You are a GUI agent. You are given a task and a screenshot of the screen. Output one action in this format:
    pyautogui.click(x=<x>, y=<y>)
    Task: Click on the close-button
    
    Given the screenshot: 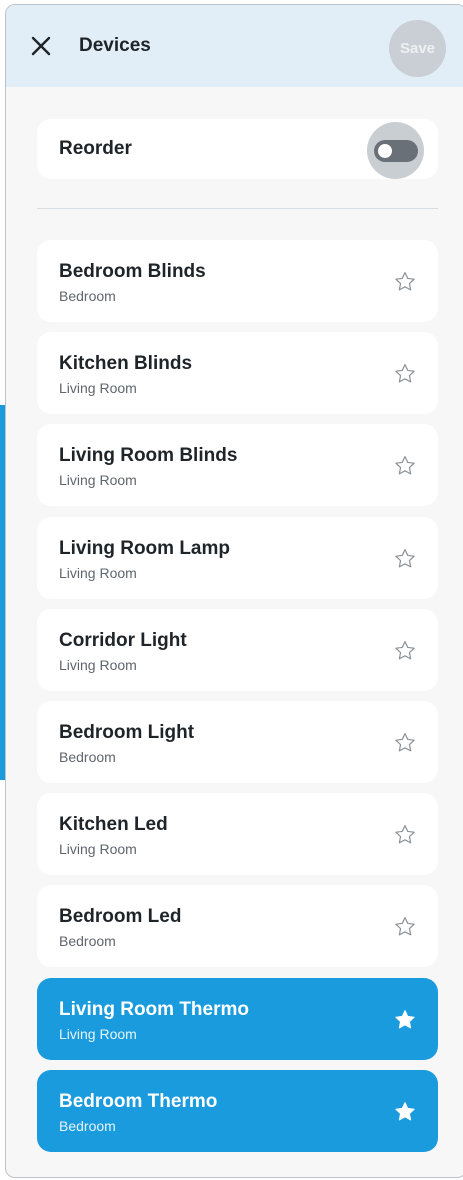 What is the action you would take?
    pyautogui.click(x=41, y=46)
    